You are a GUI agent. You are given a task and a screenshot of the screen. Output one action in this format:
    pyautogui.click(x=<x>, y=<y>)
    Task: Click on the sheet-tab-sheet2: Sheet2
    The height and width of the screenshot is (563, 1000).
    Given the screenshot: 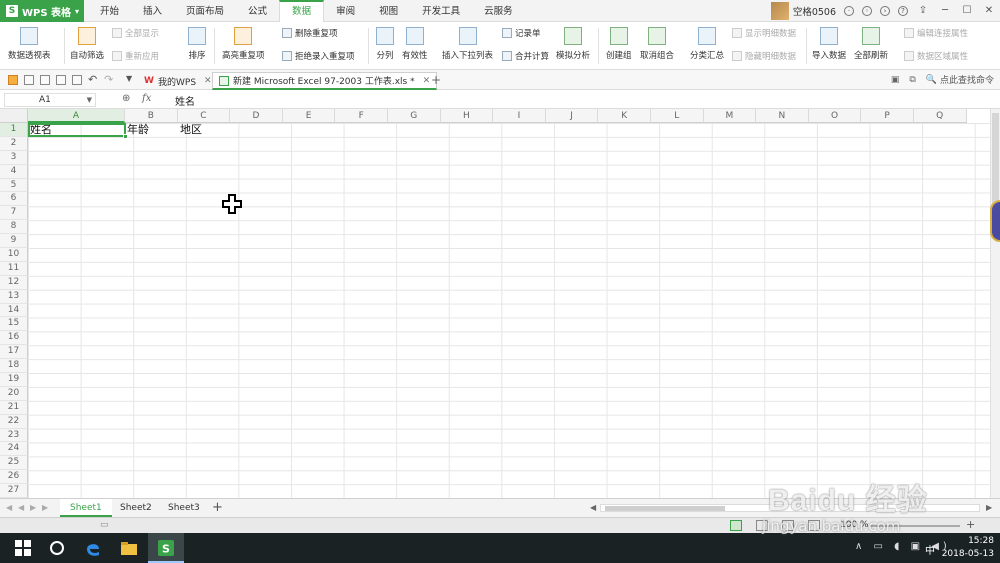 What is the action you would take?
    pyautogui.click(x=136, y=508)
    